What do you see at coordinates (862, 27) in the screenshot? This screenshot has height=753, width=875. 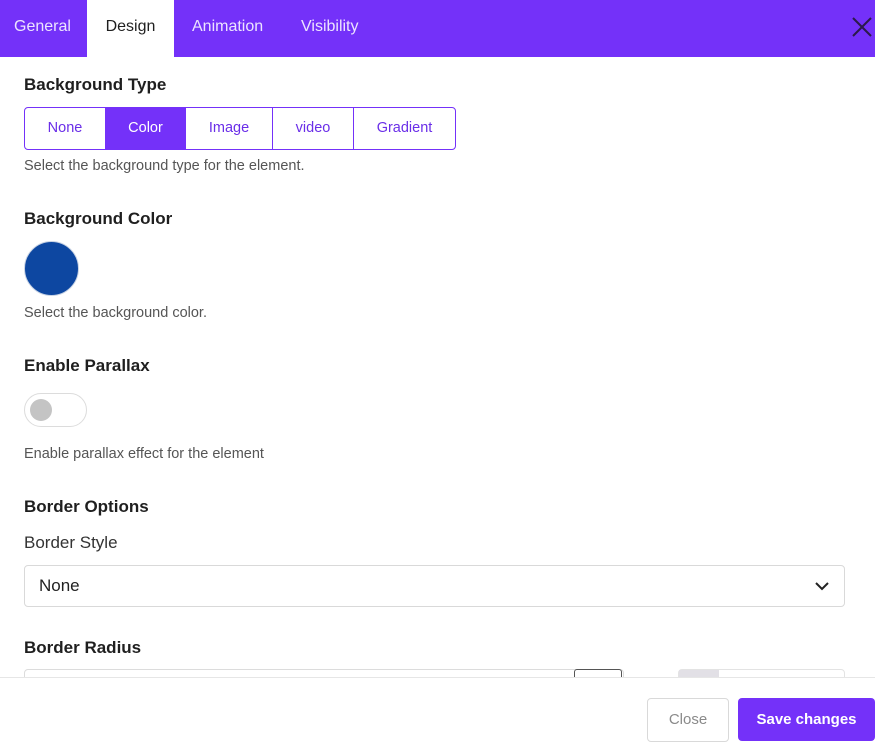 I see `close-icon` at bounding box center [862, 27].